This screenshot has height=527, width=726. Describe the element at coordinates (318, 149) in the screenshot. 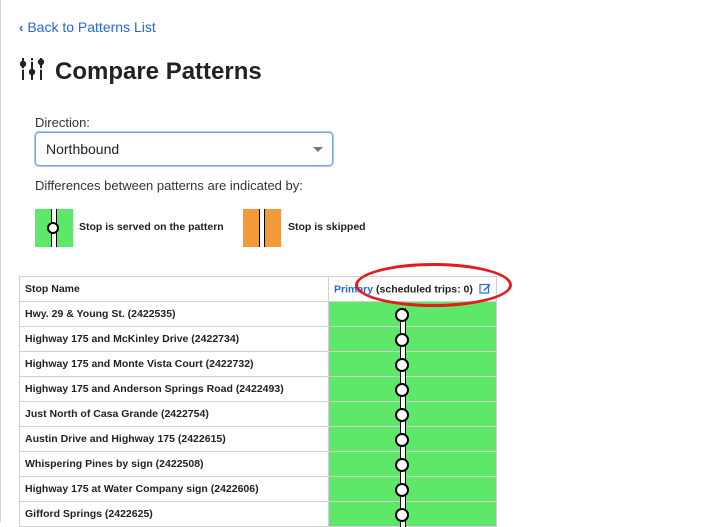

I see `caret-down-icon` at that location.